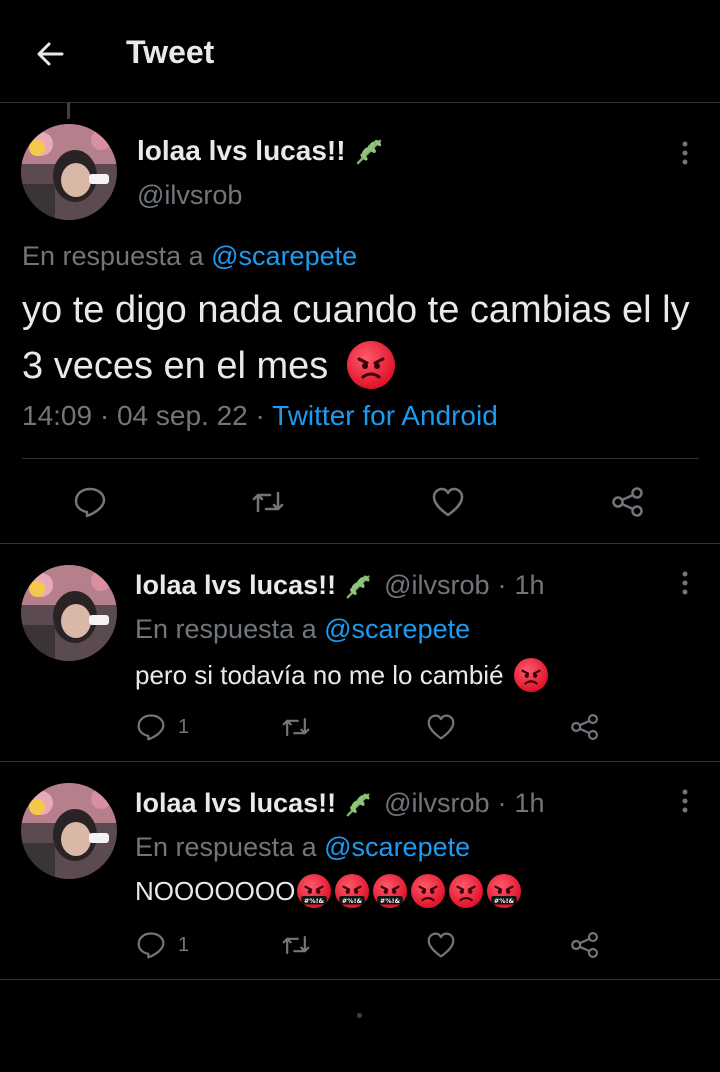  What do you see at coordinates (68, 111) in the screenshot?
I see `thread-connector-line` at bounding box center [68, 111].